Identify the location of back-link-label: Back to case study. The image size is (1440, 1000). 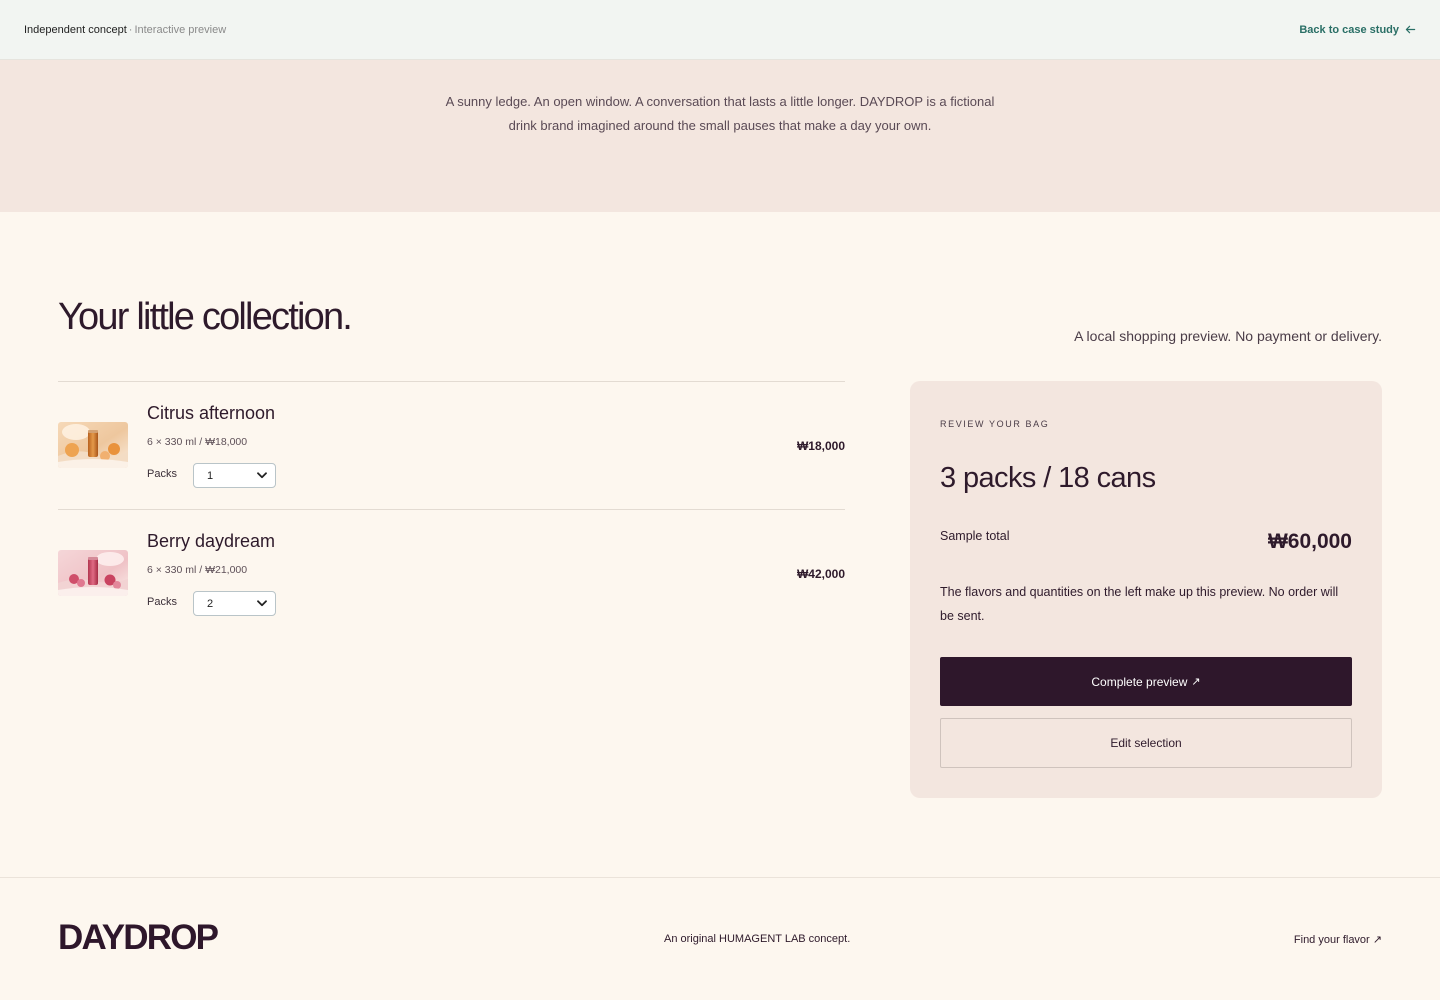
(1349, 29).